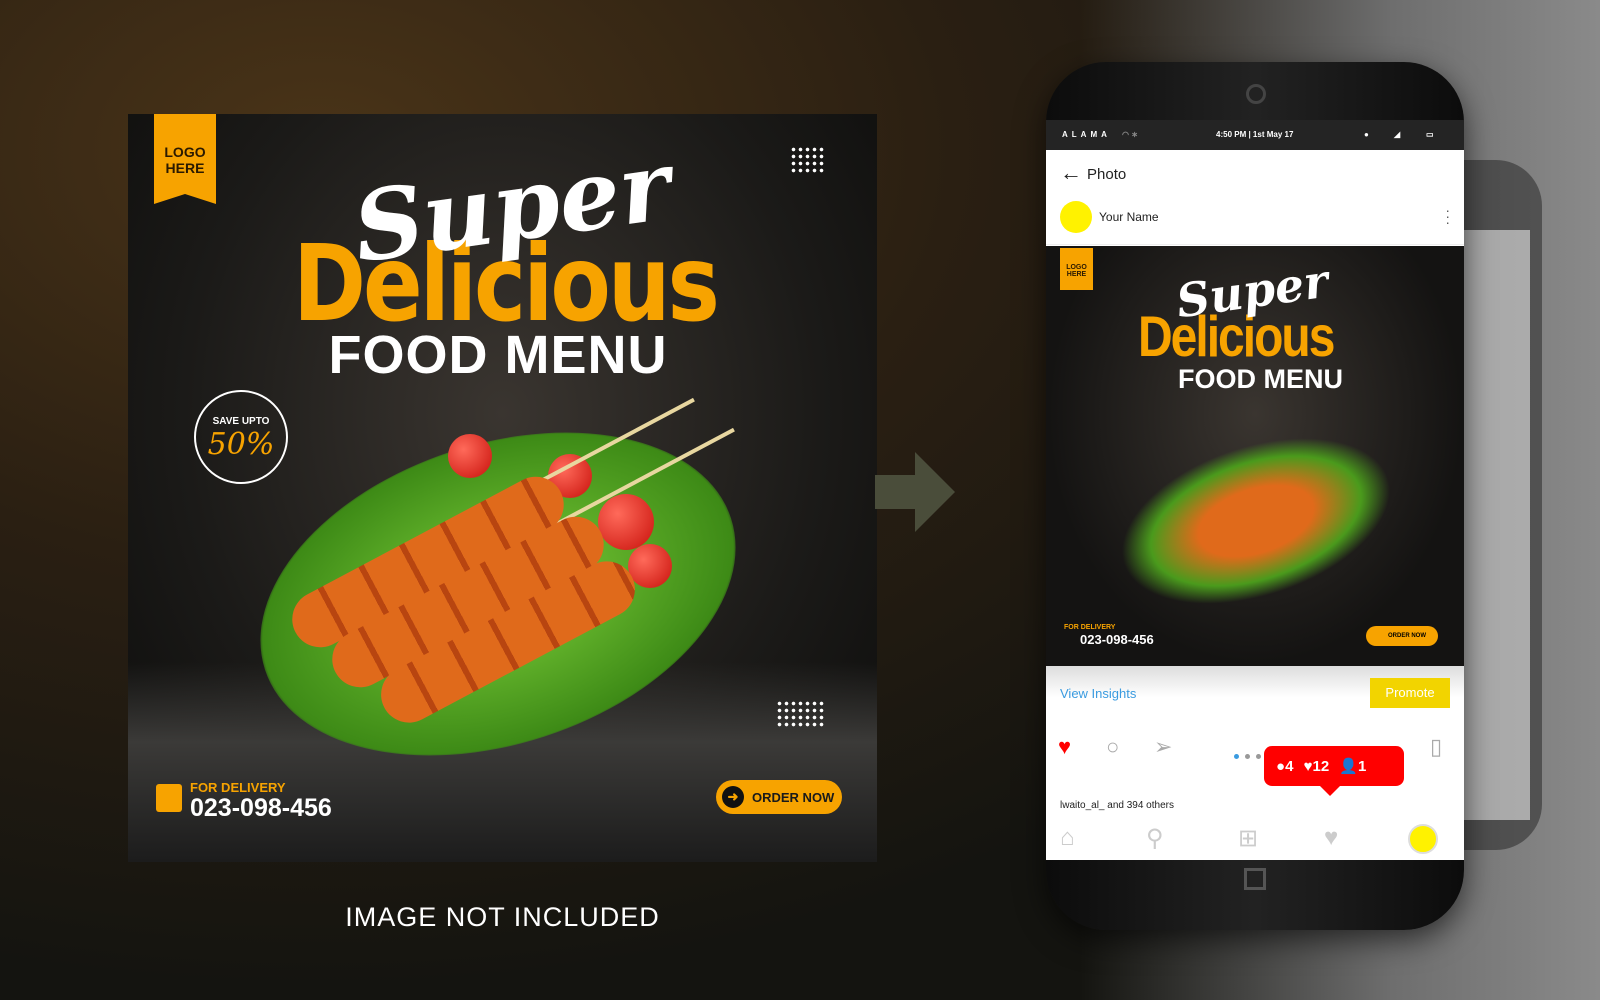 This screenshot has height=1000, width=1600. Describe the element at coordinates (733, 797) in the screenshot. I see `arrow-right-icon: ➜` at that location.